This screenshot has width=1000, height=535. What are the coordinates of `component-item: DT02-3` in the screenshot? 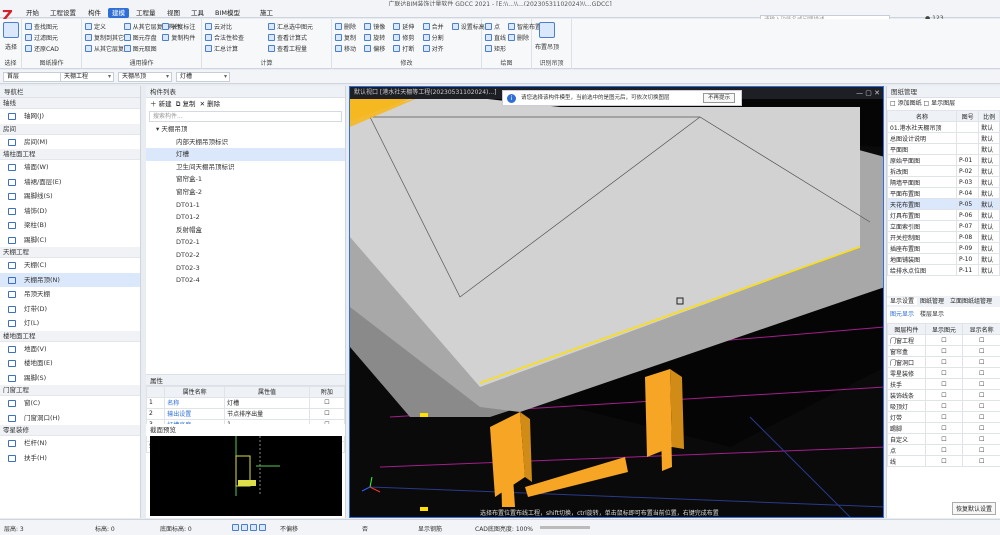 It's located at (245, 268).